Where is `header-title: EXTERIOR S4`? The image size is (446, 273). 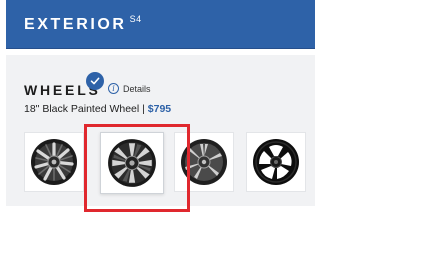 header-title: EXTERIOR S4 is located at coordinates (83, 25).